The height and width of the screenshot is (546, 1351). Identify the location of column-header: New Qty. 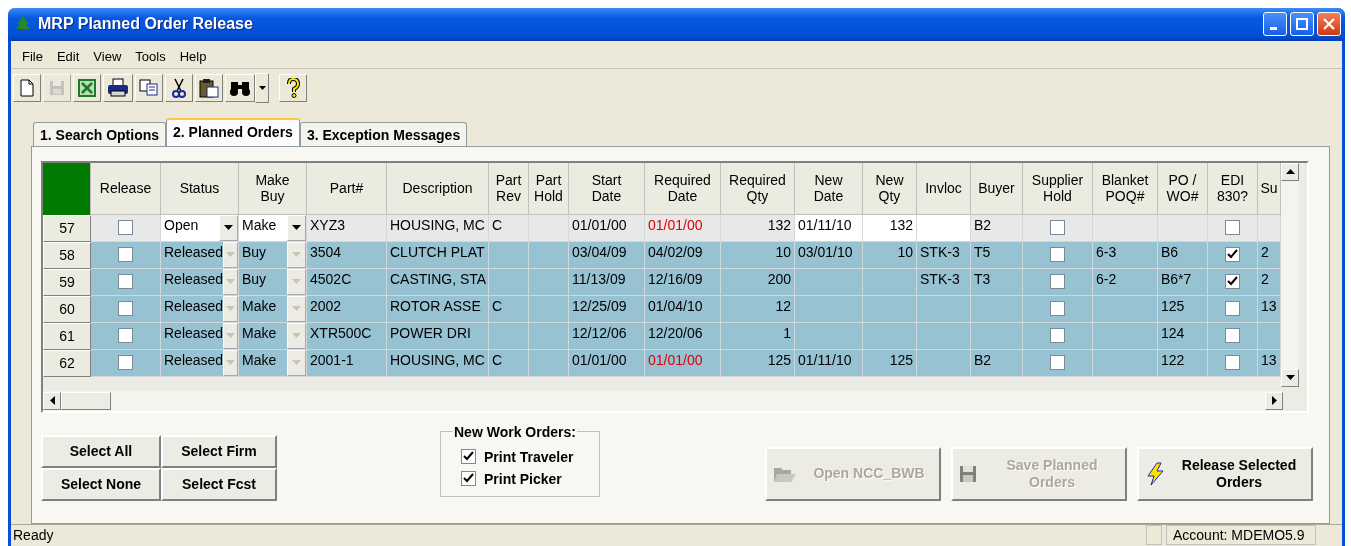
(890, 188).